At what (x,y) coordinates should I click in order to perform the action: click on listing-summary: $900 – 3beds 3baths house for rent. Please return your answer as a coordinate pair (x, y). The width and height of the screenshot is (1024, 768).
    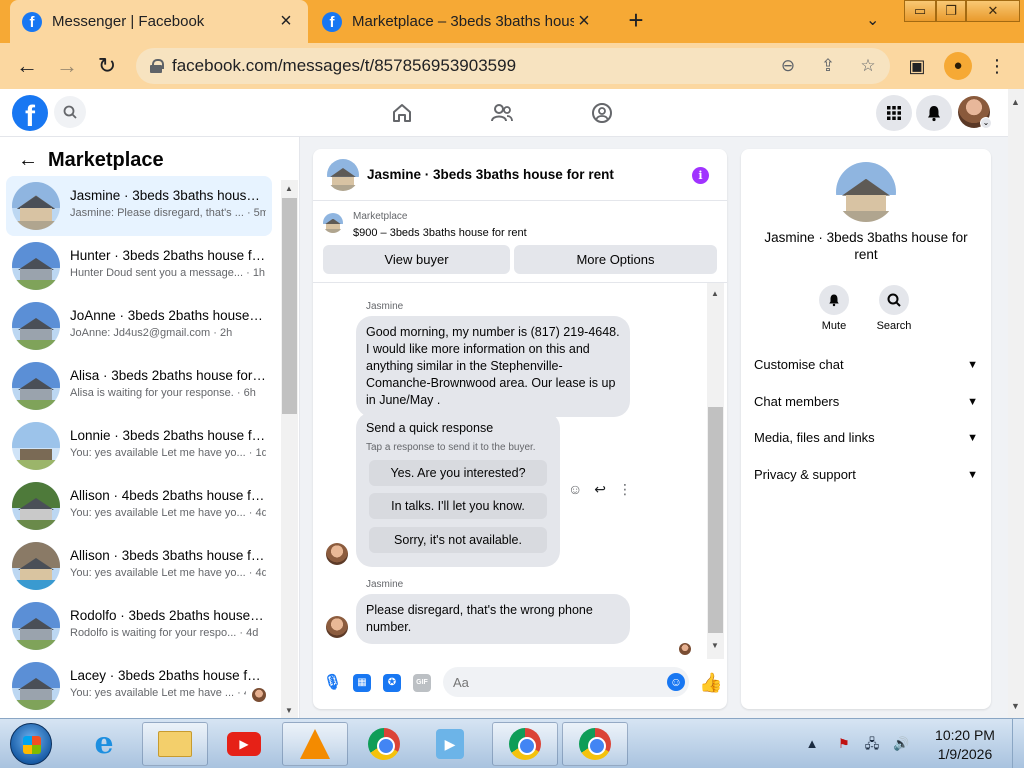
    Looking at the image, I should click on (440, 233).